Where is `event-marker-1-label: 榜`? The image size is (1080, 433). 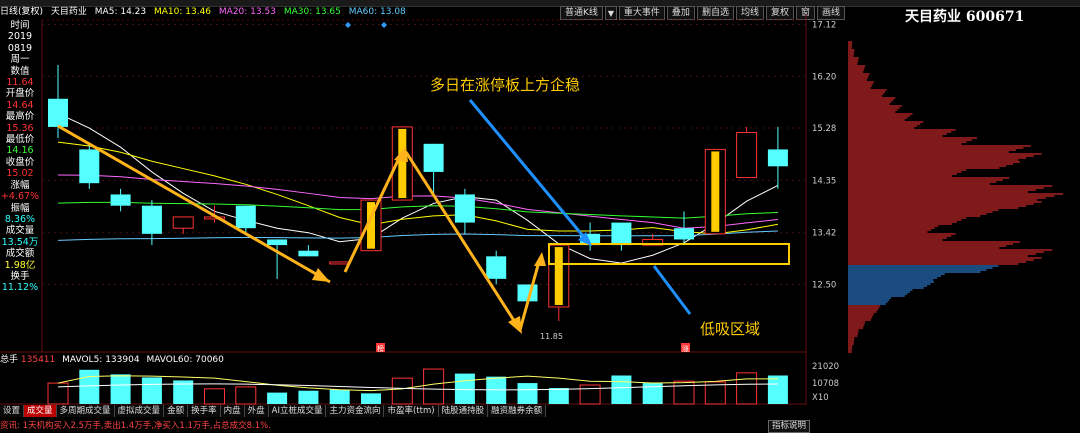 event-marker-1-label: 榜 is located at coordinates (380, 348).